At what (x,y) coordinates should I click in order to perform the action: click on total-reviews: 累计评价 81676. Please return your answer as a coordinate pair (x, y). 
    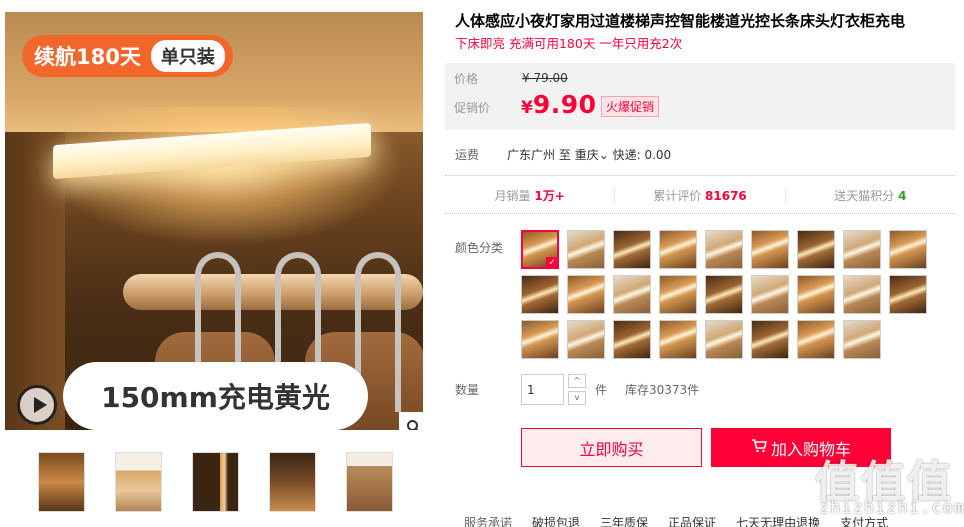
    Looking at the image, I should click on (700, 195).